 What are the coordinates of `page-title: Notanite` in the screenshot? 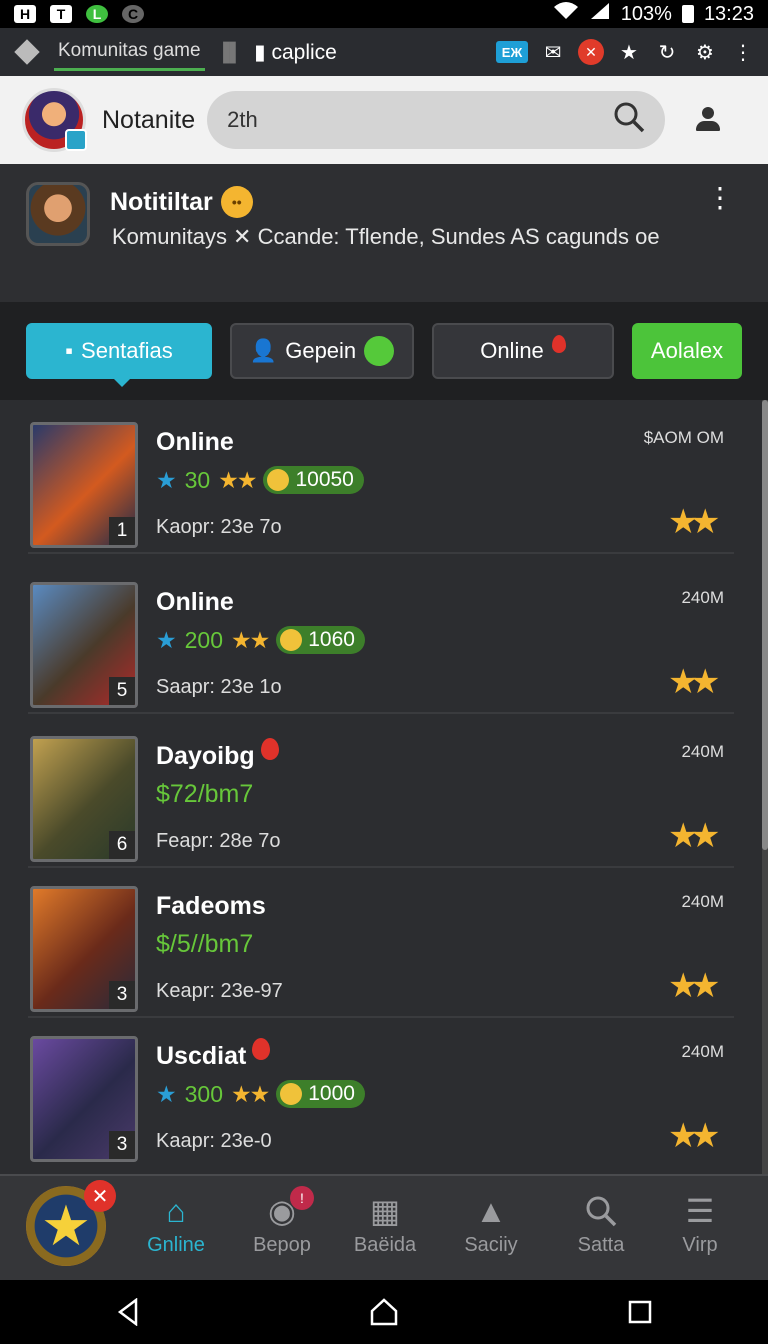 It's located at (149, 119).